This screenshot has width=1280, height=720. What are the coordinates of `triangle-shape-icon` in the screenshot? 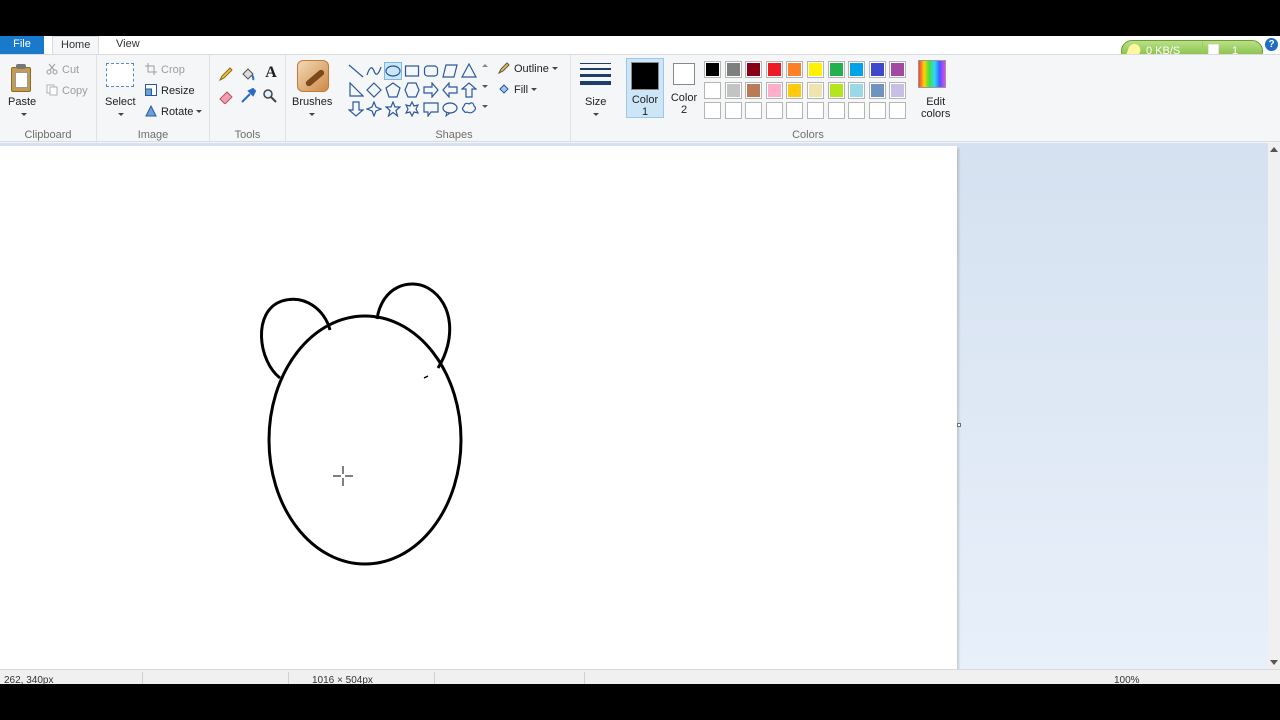 It's located at (469, 71).